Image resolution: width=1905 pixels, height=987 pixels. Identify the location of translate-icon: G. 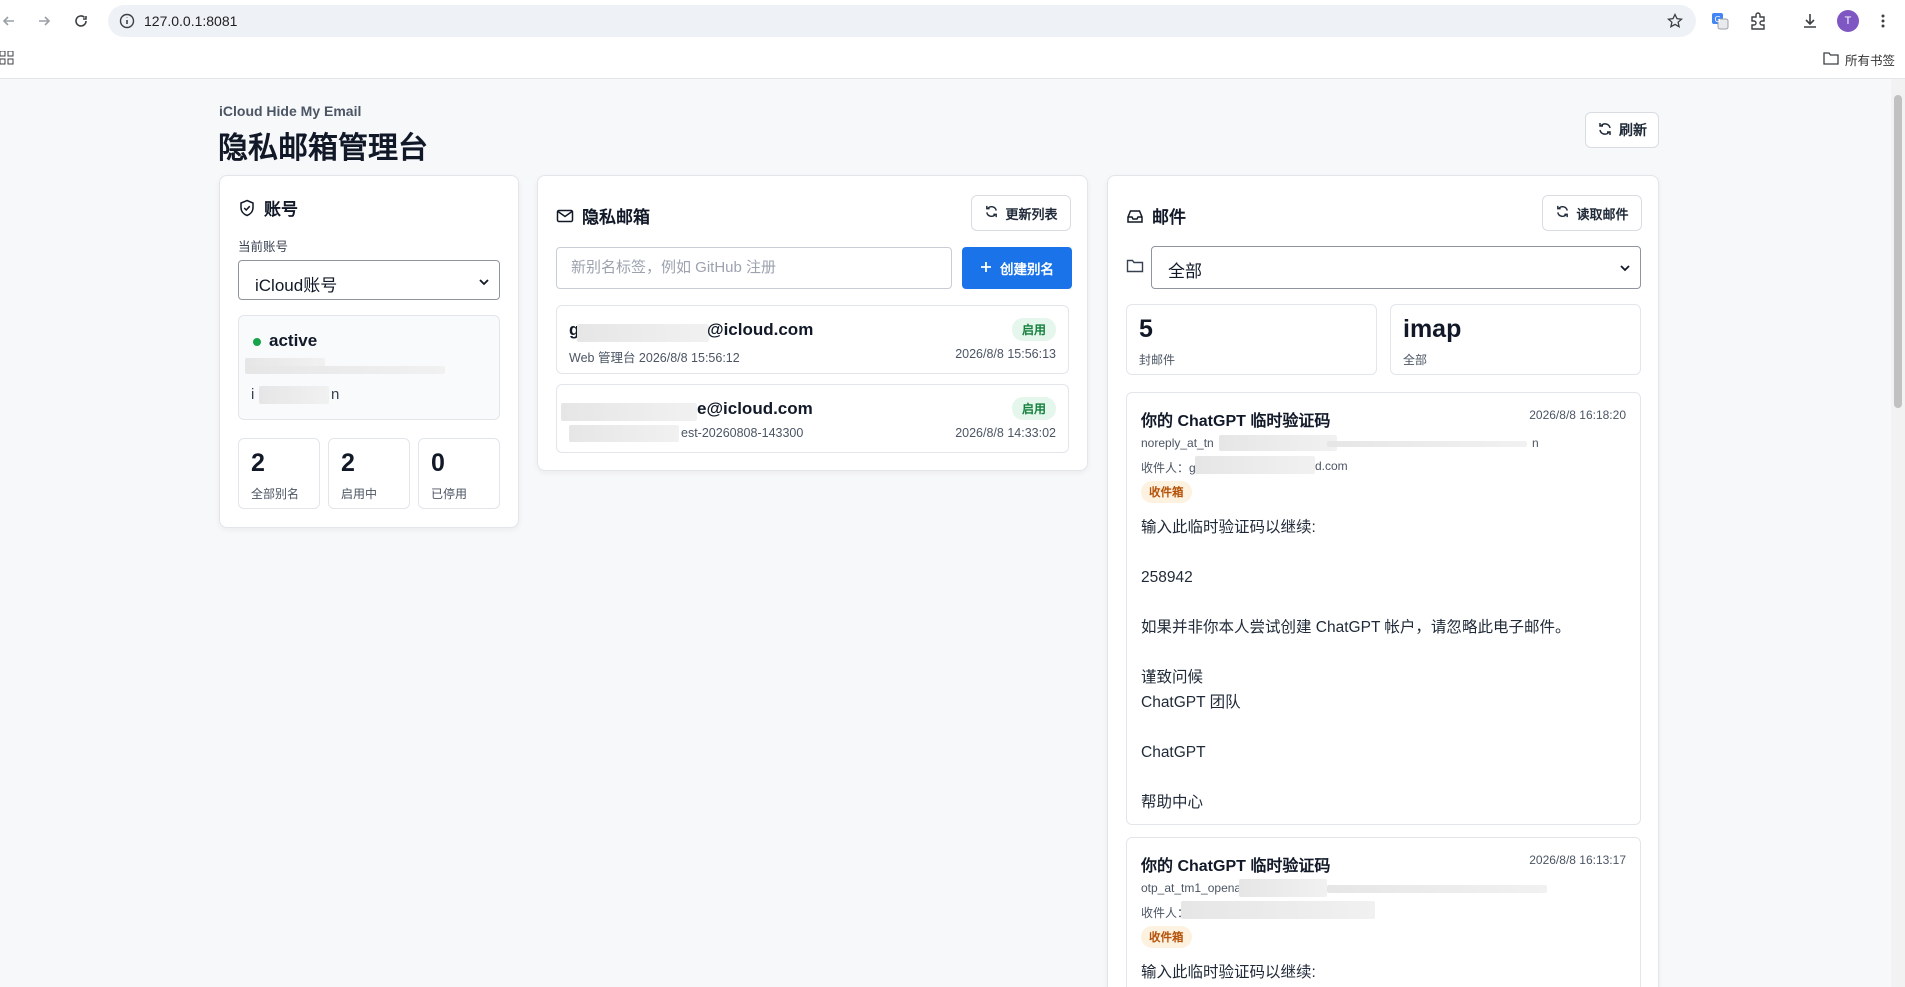
(1720, 21).